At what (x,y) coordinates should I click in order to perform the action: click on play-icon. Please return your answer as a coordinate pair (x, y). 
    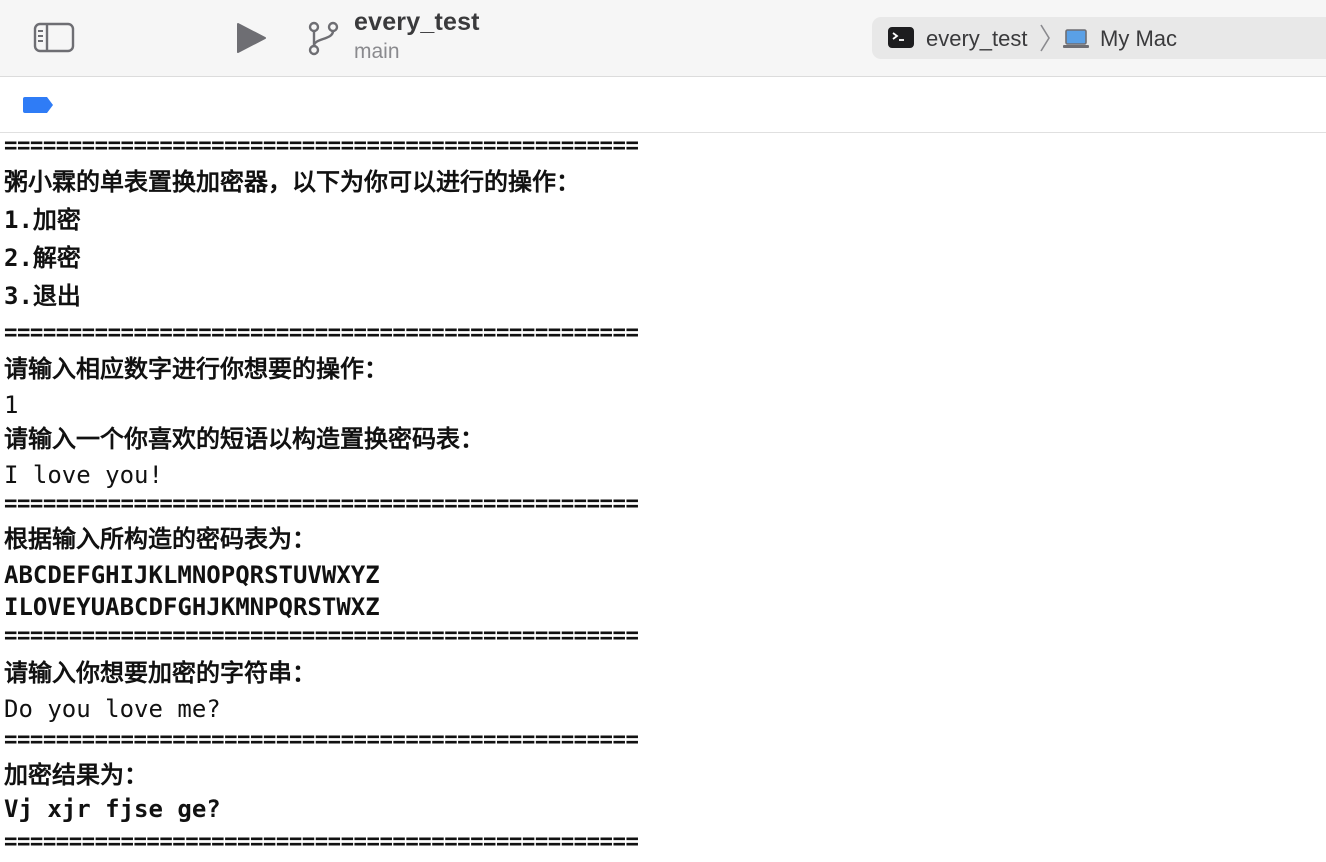
    Looking at the image, I should click on (251, 38).